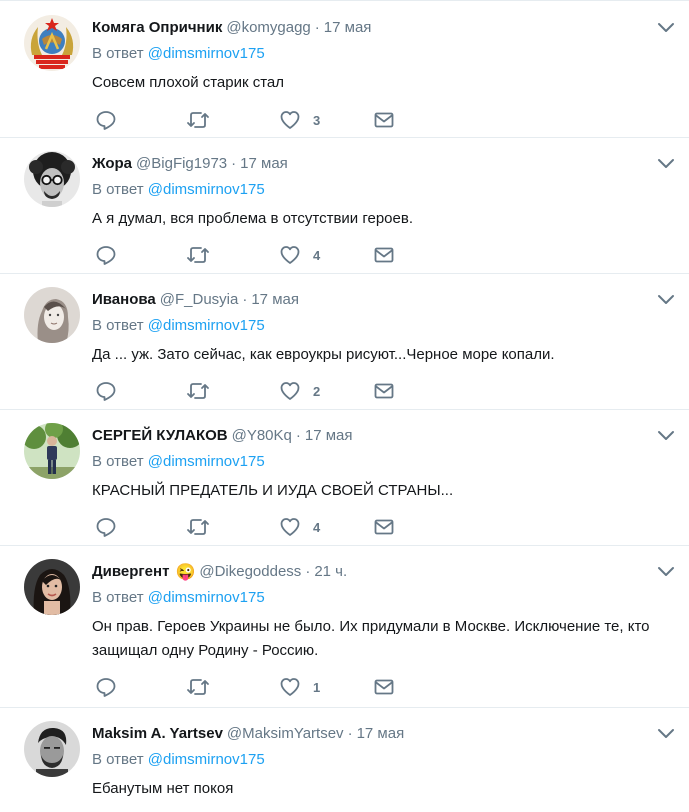 This screenshot has height=812, width=689. Describe the element at coordinates (252, 687) in the screenshot. I see `tweet-actions: 1` at that location.